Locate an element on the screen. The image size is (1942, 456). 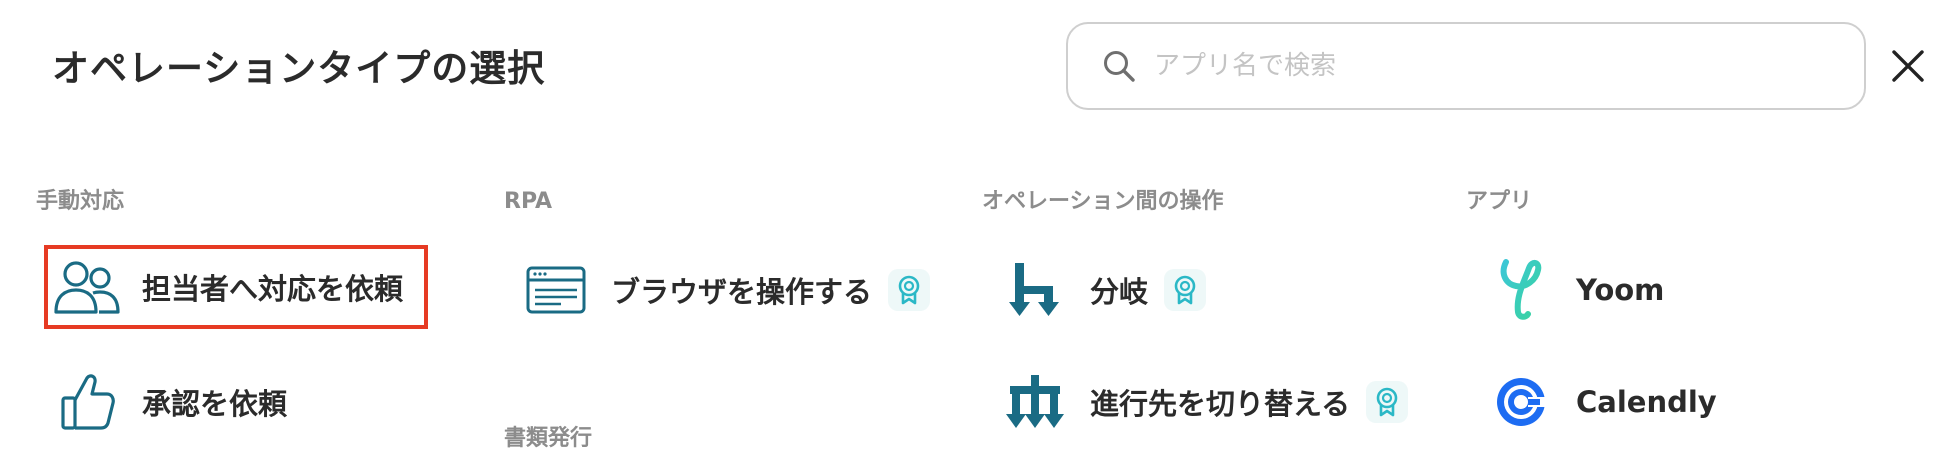
assign-request-item: 担当者へ対応を依頼 is located at coordinates (236, 287).